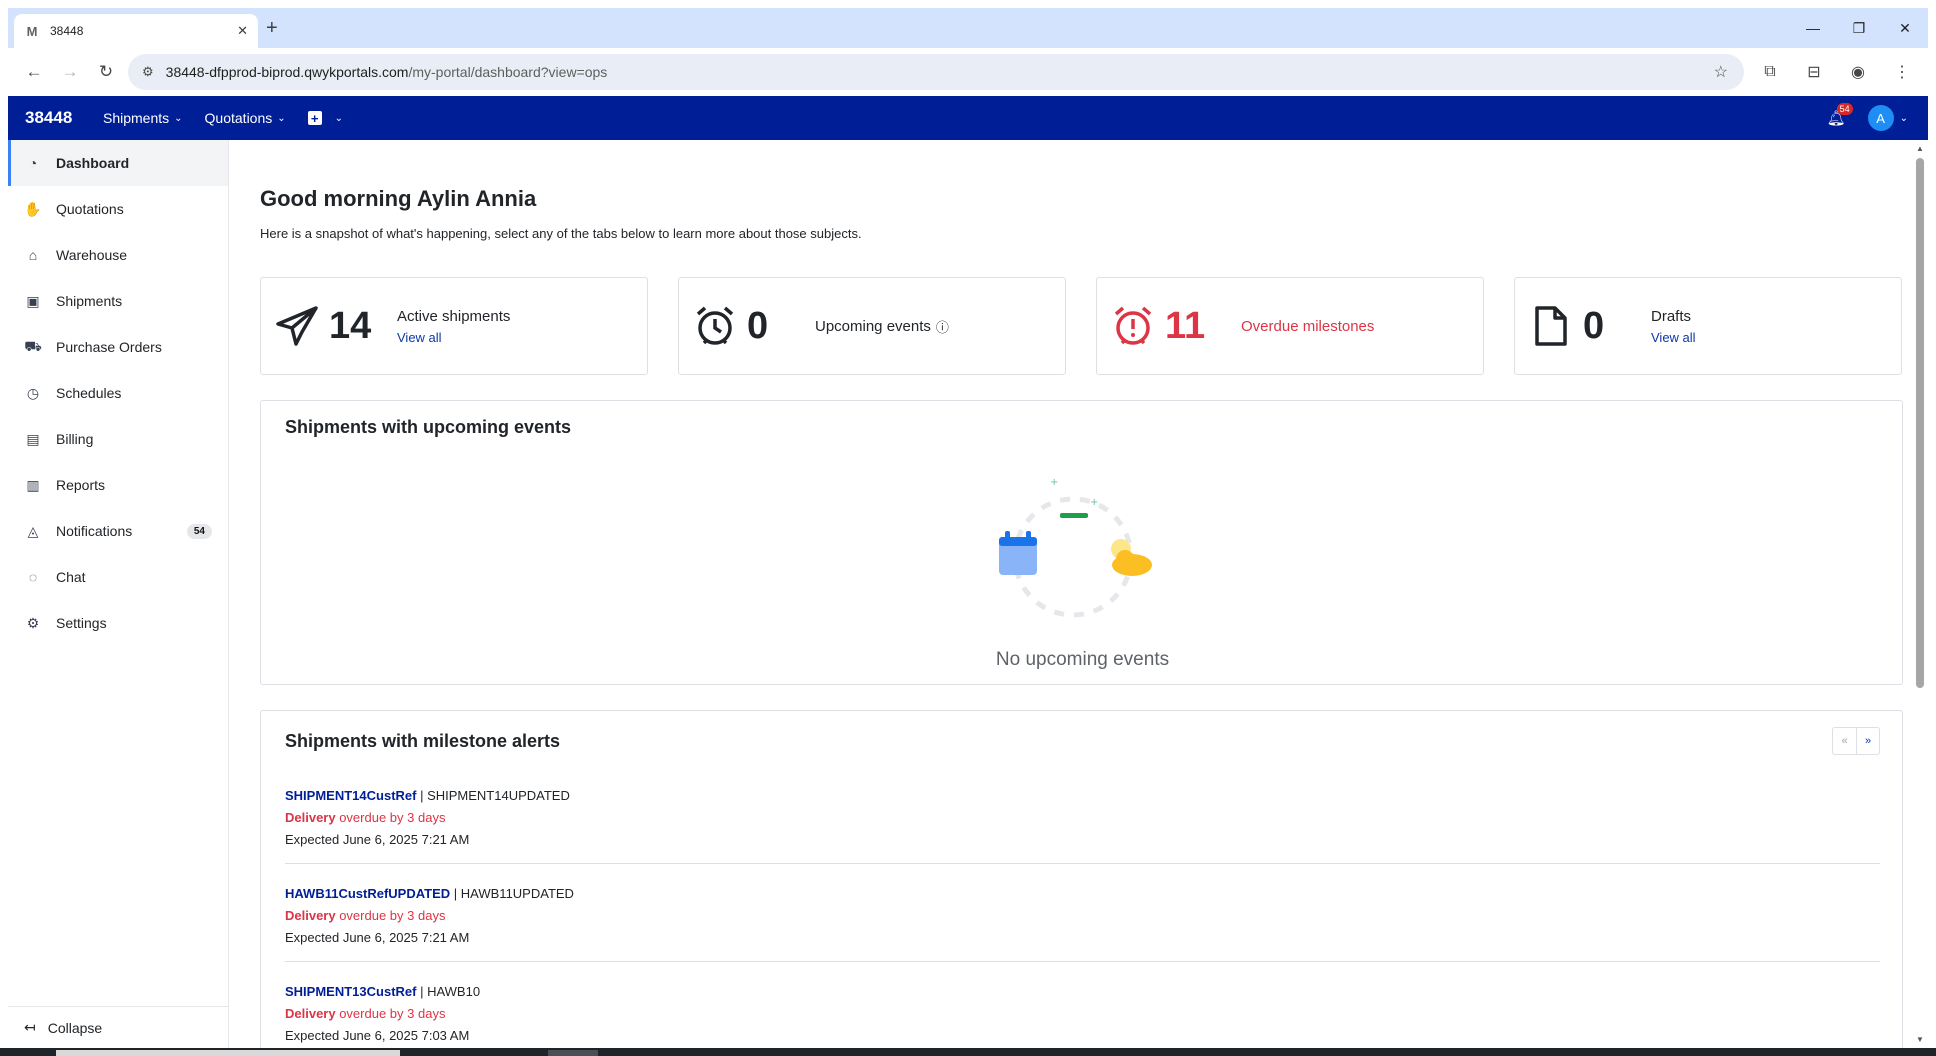 Image resolution: width=1936 pixels, height=1056 pixels. What do you see at coordinates (367, 893) in the screenshot?
I see `shipment-ref-link: HAWB11CustRefUPDATED` at bounding box center [367, 893].